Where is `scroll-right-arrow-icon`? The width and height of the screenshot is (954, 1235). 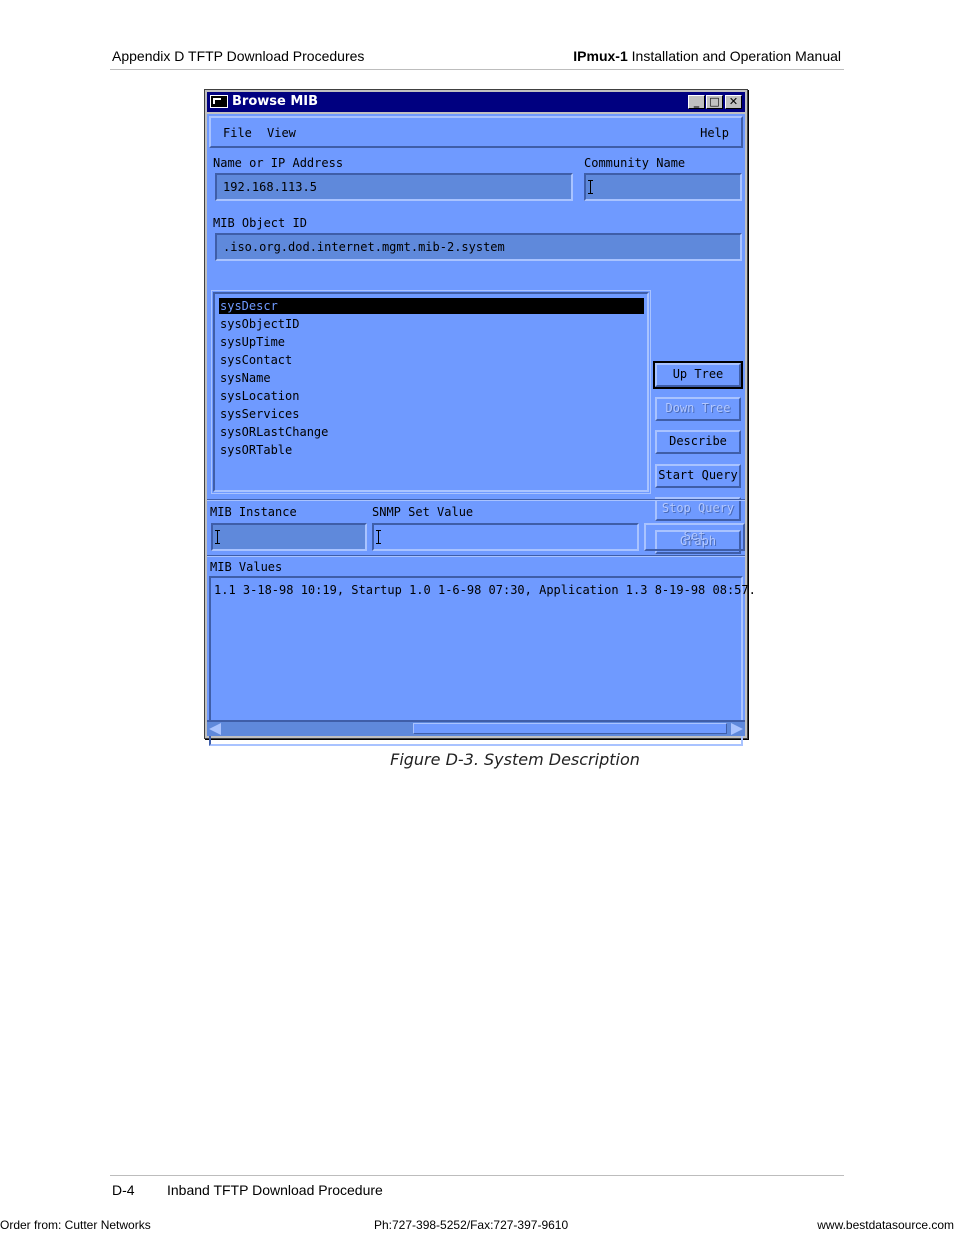 scroll-right-arrow-icon is located at coordinates (737, 729).